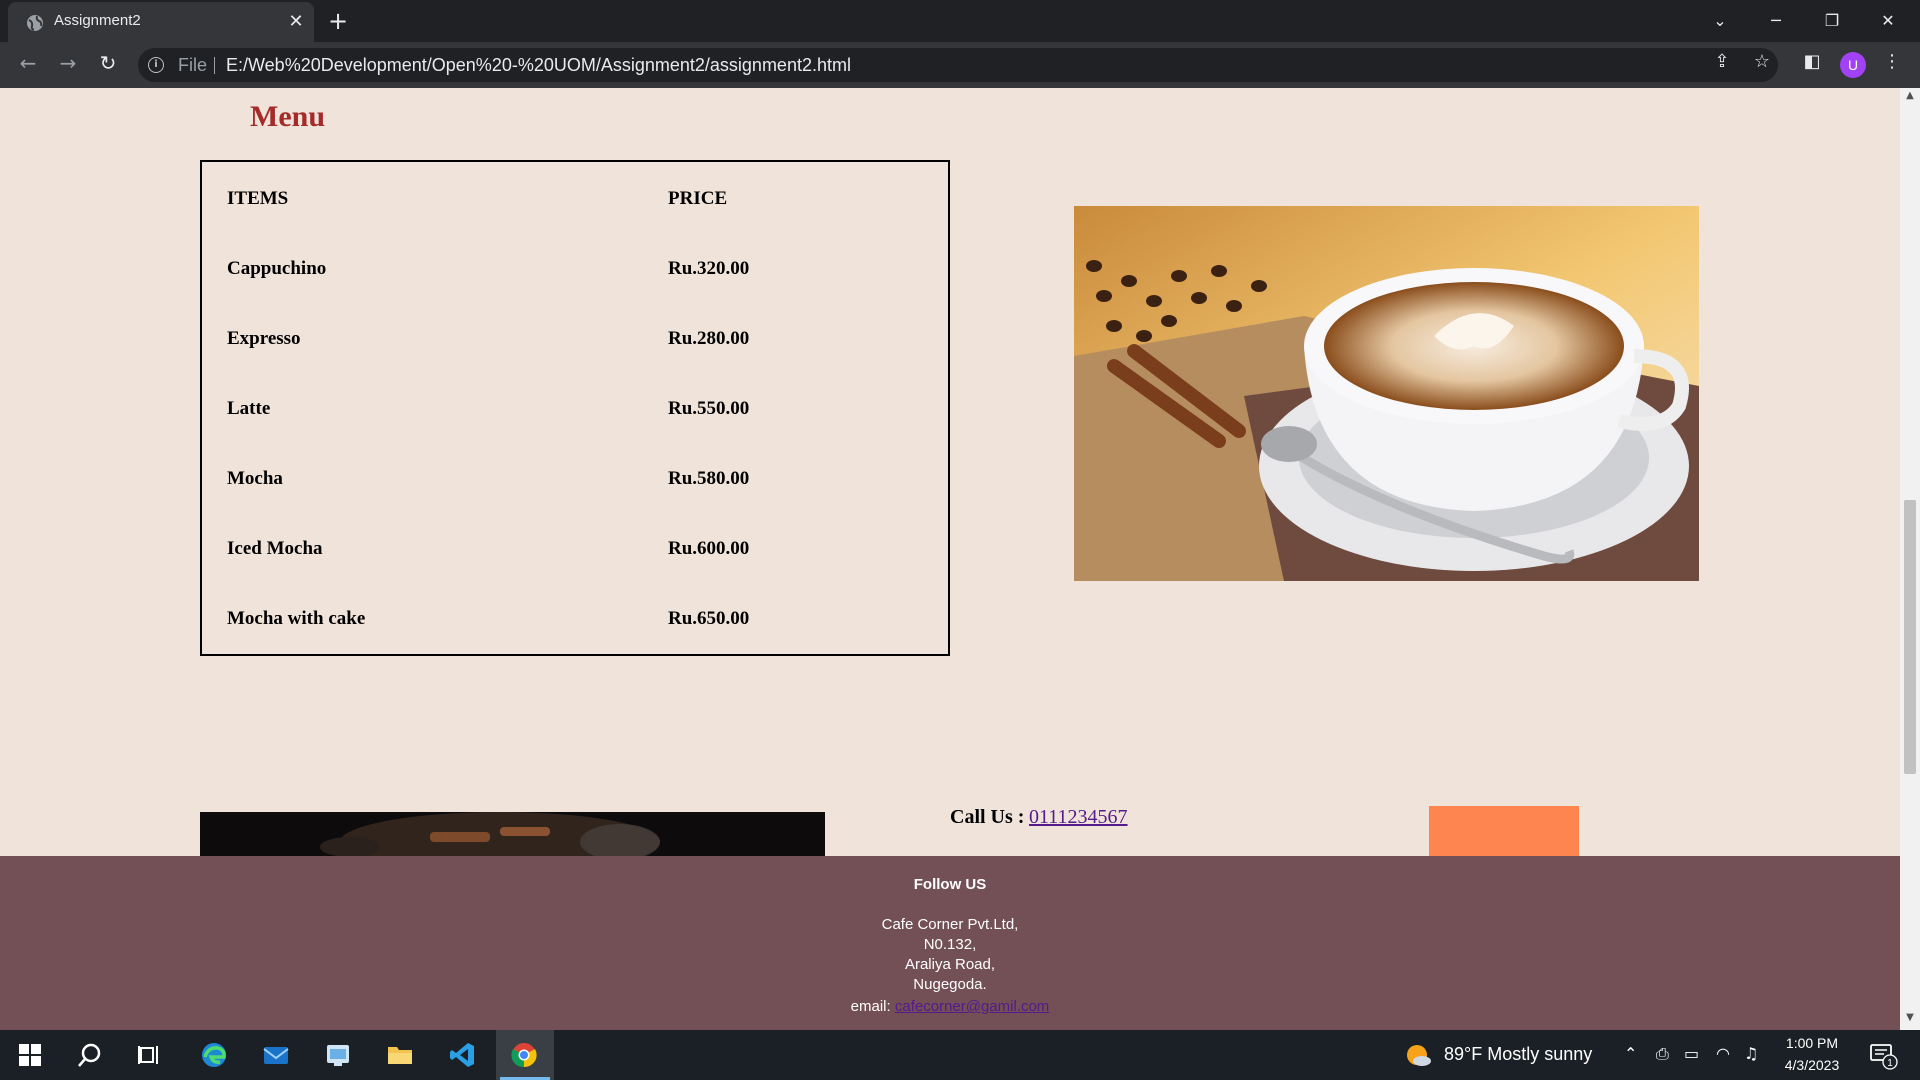  Describe the element at coordinates (1419, 1055) in the screenshot. I see `weather-sun-cloud-icon` at that location.